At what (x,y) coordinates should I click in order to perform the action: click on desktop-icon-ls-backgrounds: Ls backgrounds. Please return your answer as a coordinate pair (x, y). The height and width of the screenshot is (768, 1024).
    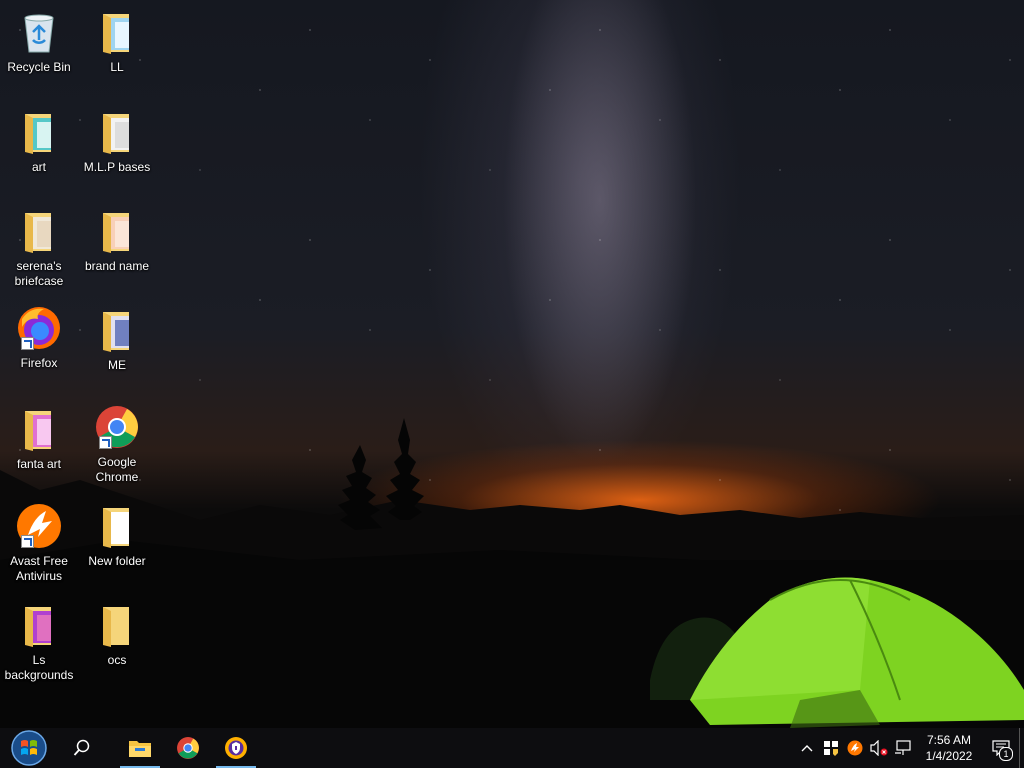
    Looking at the image, I should click on (39, 642).